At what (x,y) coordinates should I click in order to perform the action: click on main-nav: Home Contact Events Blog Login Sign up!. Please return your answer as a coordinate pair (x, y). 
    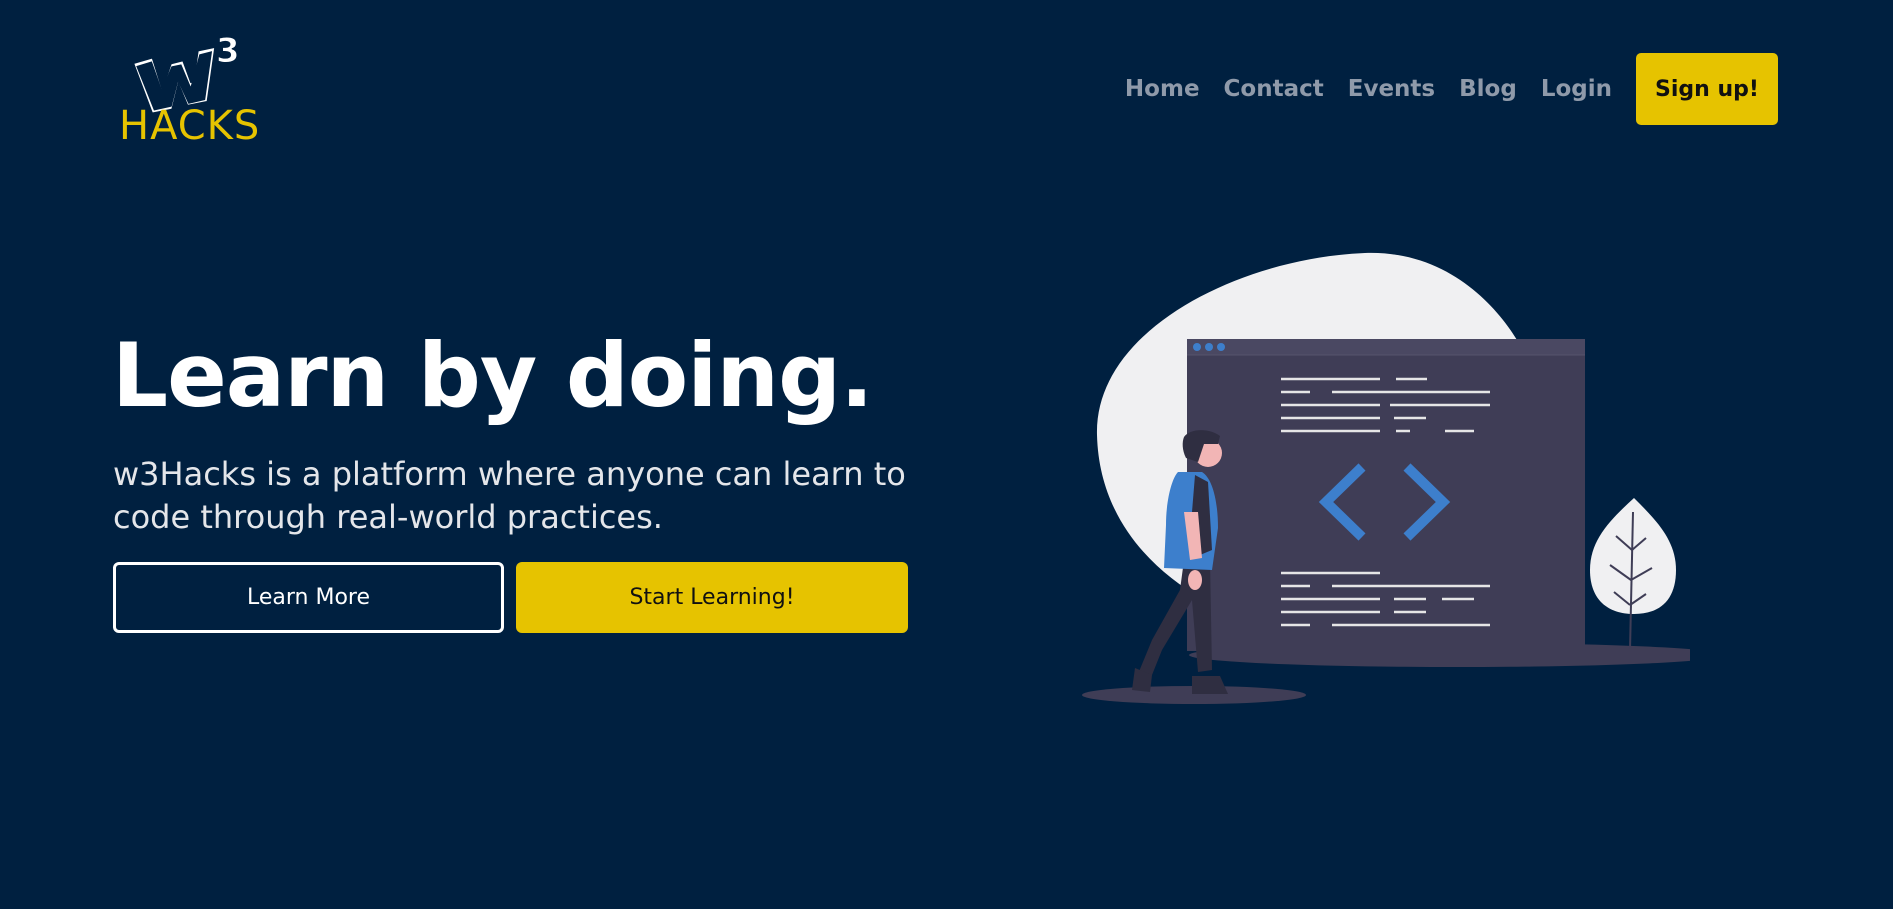
    Looking at the image, I should click on (1451, 89).